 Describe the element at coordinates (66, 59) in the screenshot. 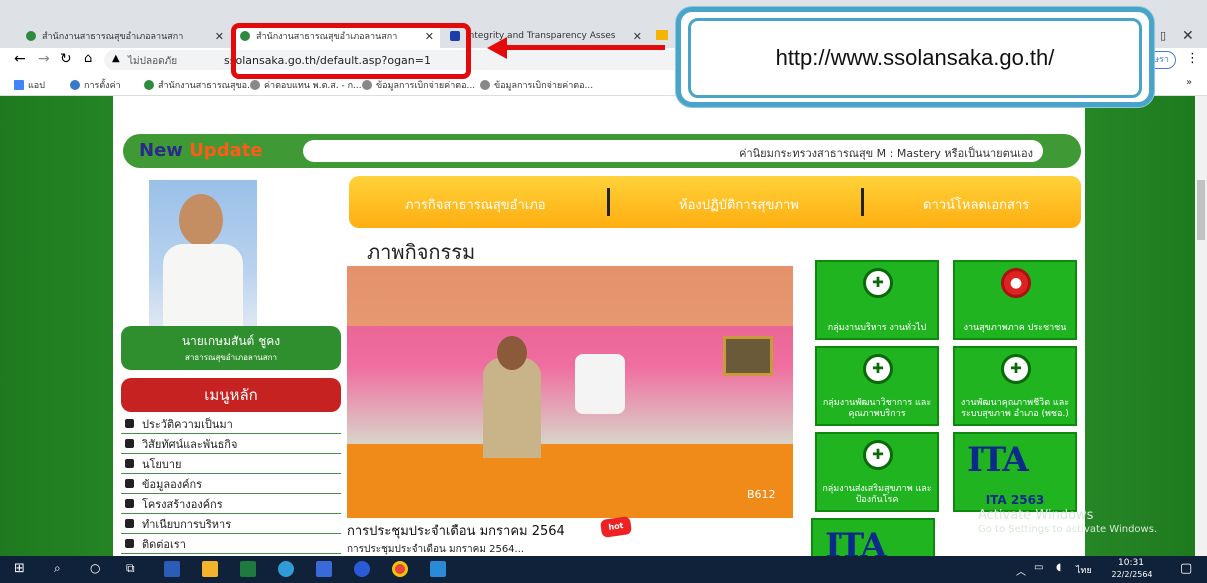

I see `reload-icon: ↻` at that location.